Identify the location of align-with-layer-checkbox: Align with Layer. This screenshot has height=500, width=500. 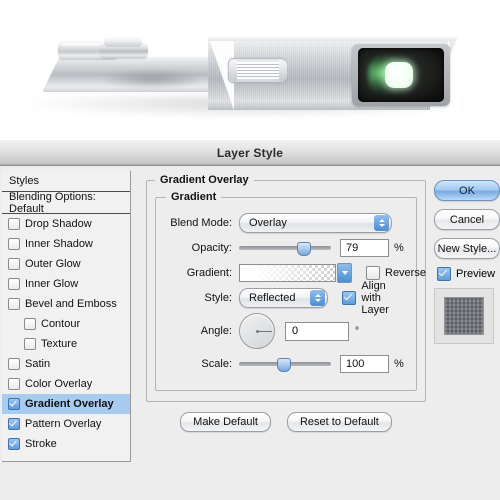
(375, 298).